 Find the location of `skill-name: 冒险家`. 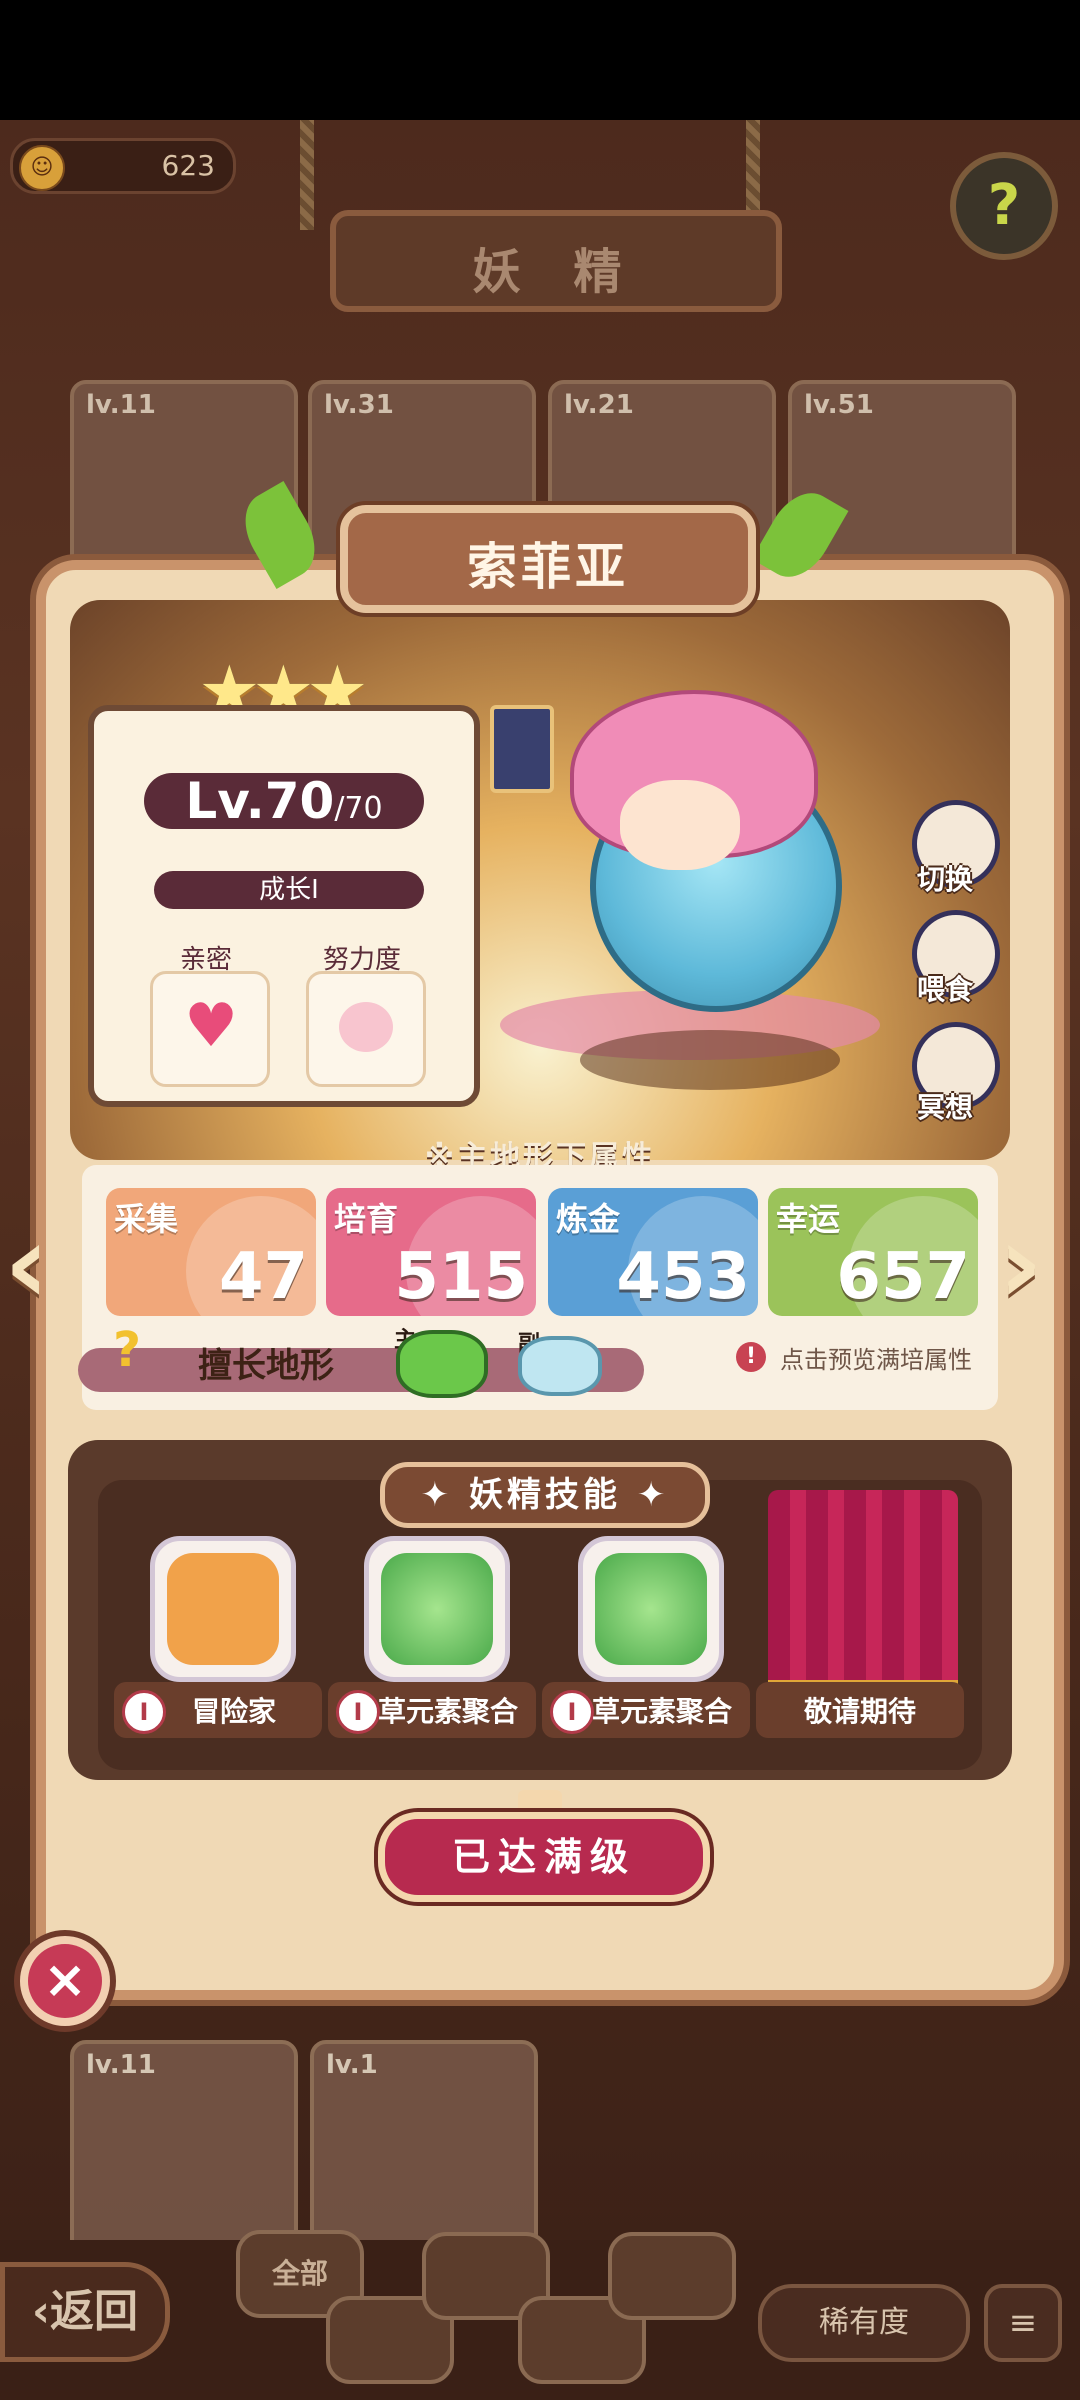

skill-name: 冒险家 is located at coordinates (233, 1711).